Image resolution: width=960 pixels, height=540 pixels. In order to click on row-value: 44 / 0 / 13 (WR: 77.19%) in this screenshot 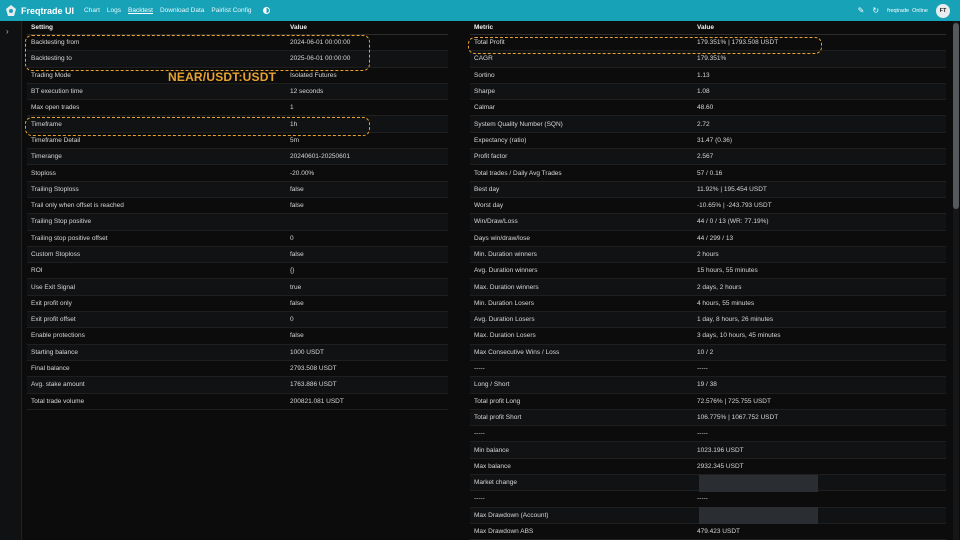, I will do `click(733, 222)`.